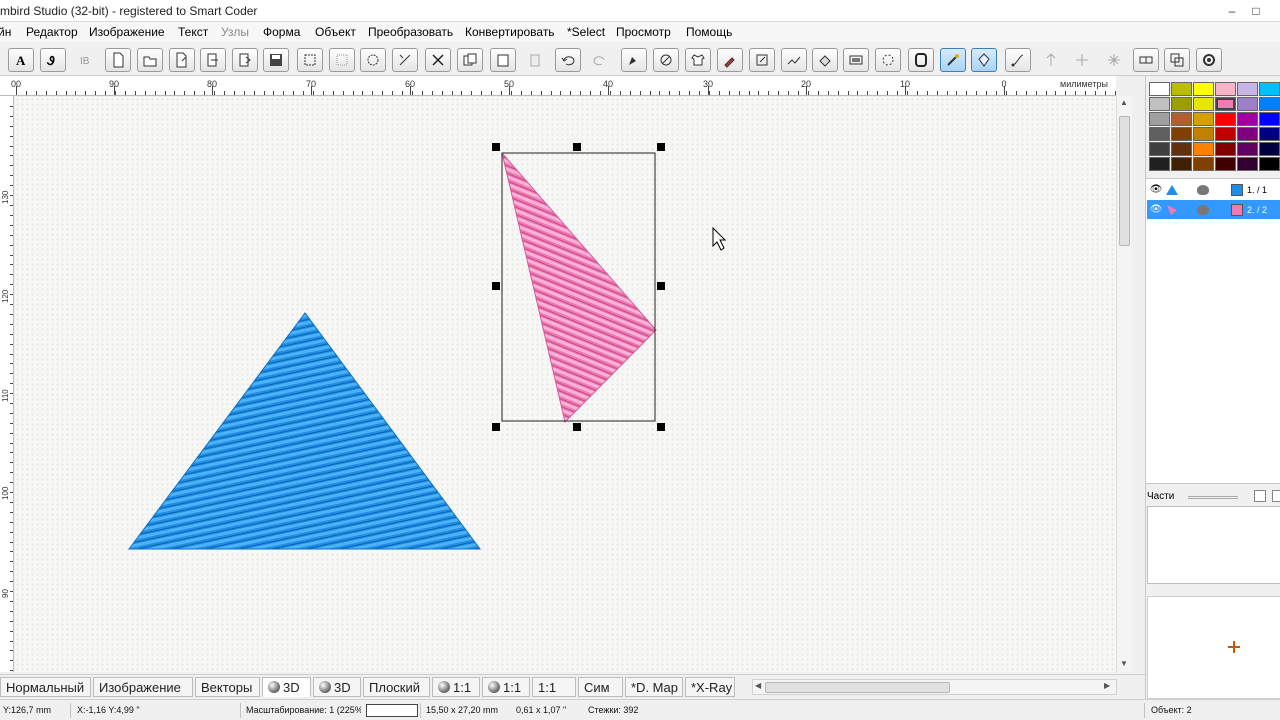  I want to click on view-tab: Плоский, so click(396, 687).